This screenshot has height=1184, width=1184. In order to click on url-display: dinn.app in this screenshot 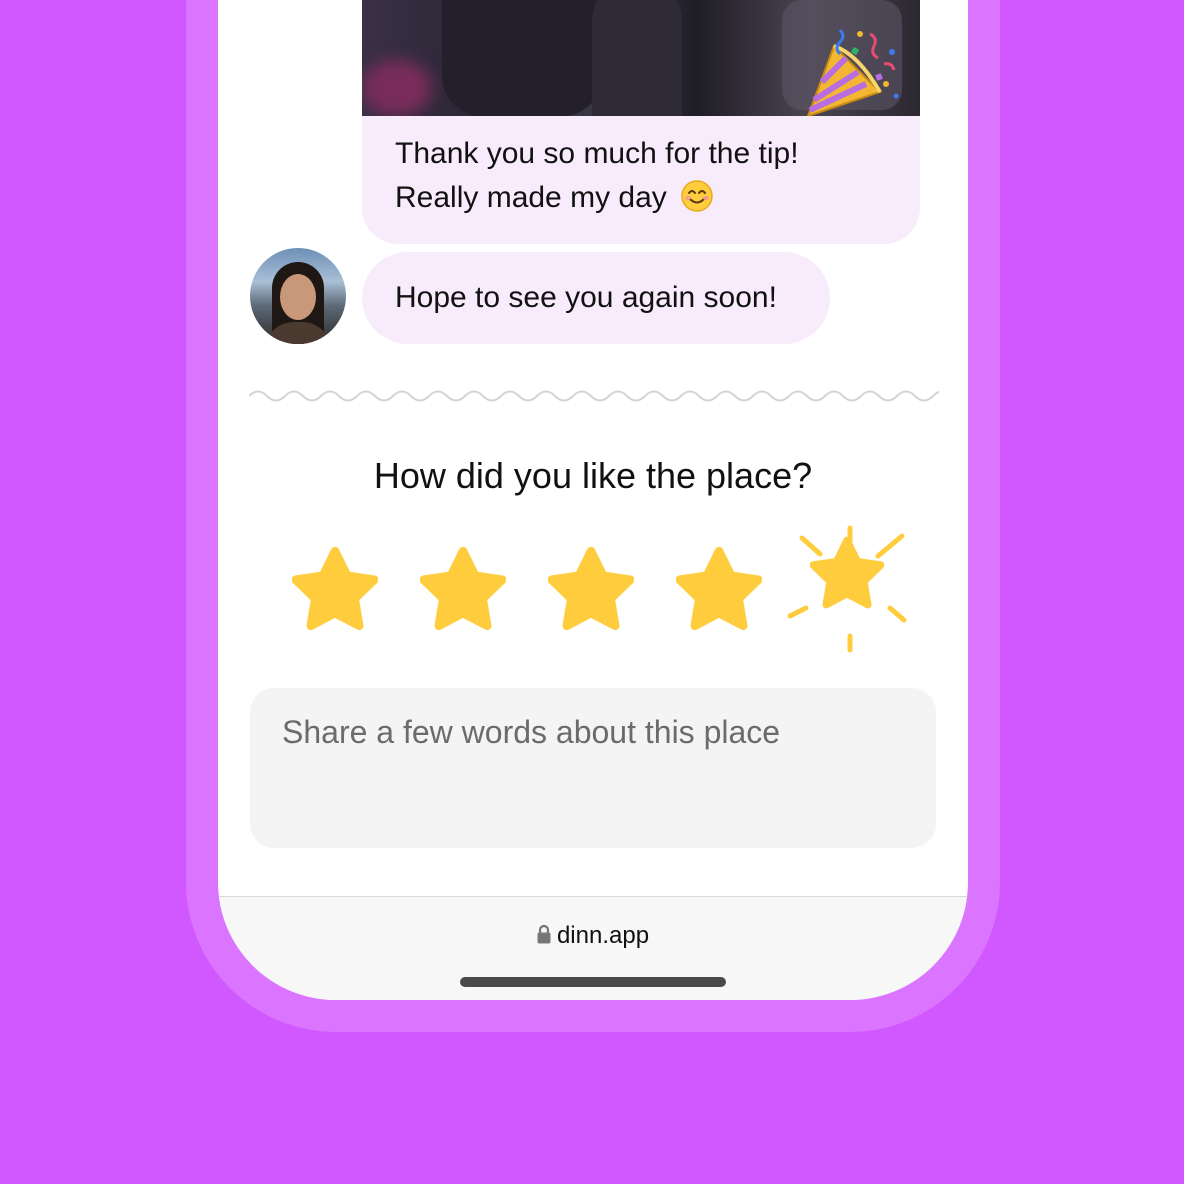, I will do `click(593, 936)`.